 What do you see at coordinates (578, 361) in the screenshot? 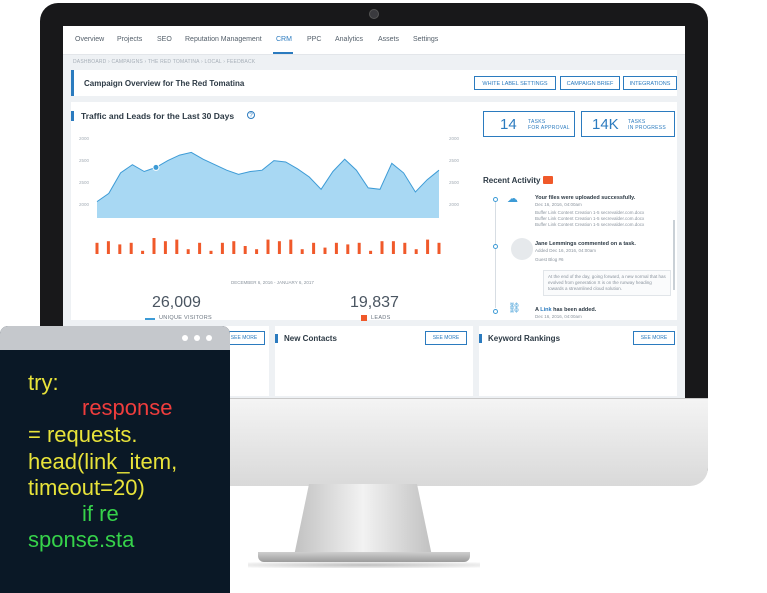
I see `panel-keyword-rankings: Keyword Rankings SEE MORE` at bounding box center [578, 361].